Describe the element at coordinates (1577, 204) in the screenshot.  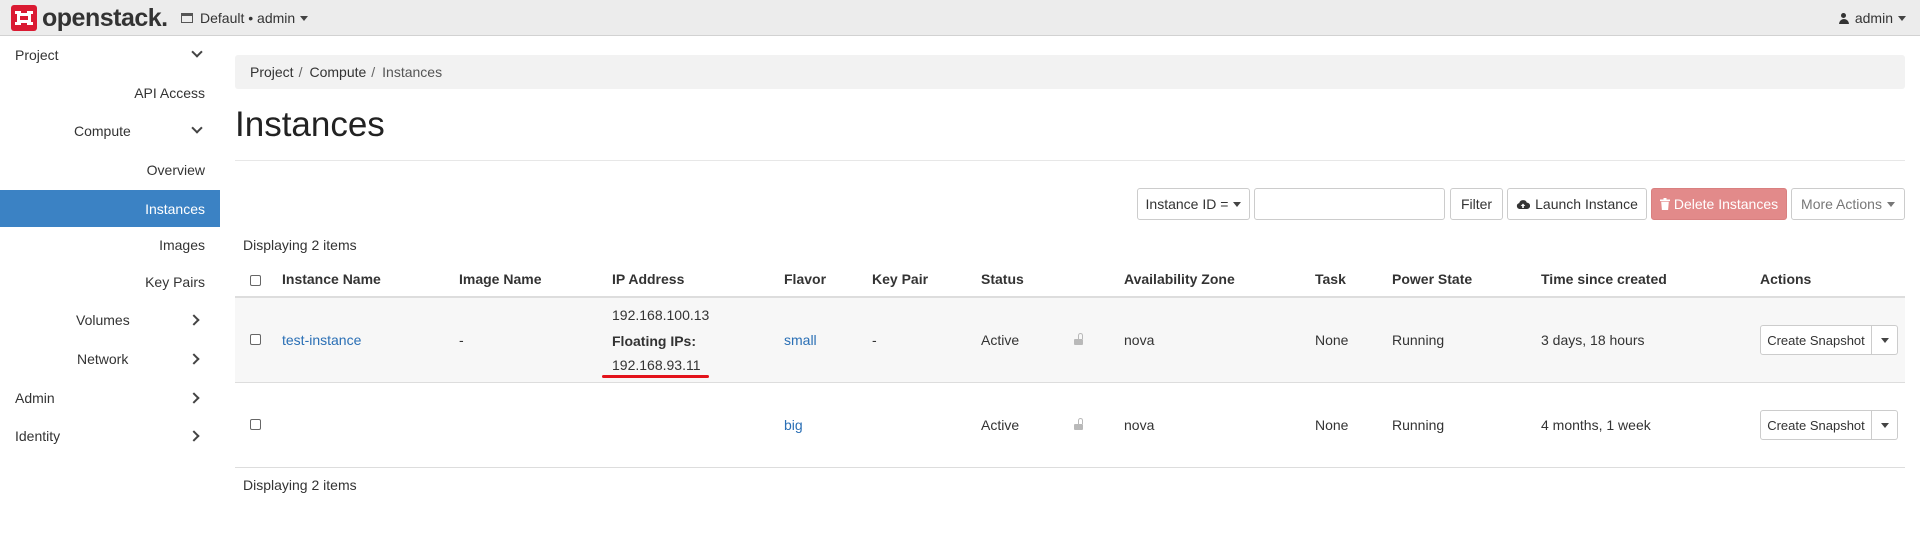
I see `launch-instance-button: Launch Instance` at that location.